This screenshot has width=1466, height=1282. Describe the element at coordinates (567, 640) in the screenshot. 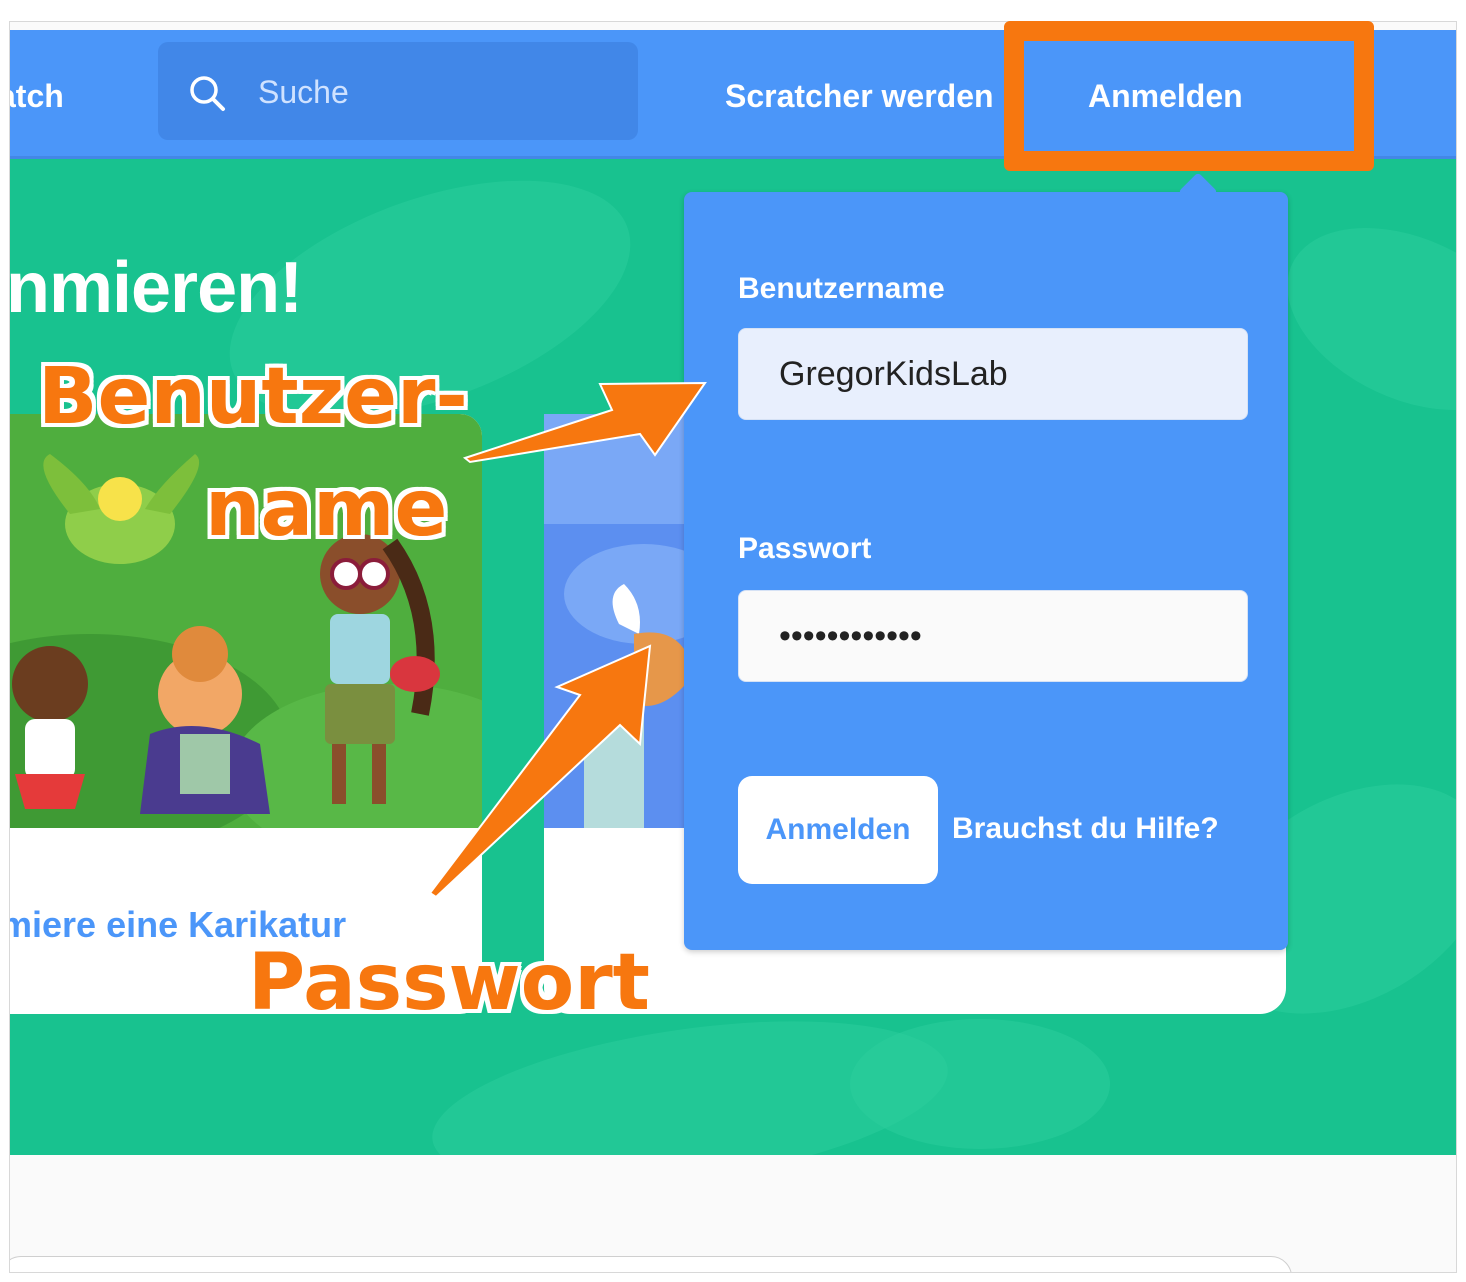

I see `annotation-arrows` at that location.